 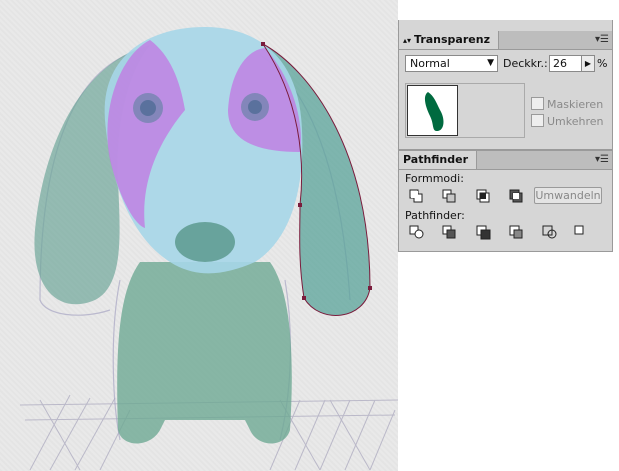 What do you see at coordinates (537, 103) in the screenshot?
I see `mask-checkbox` at bounding box center [537, 103].